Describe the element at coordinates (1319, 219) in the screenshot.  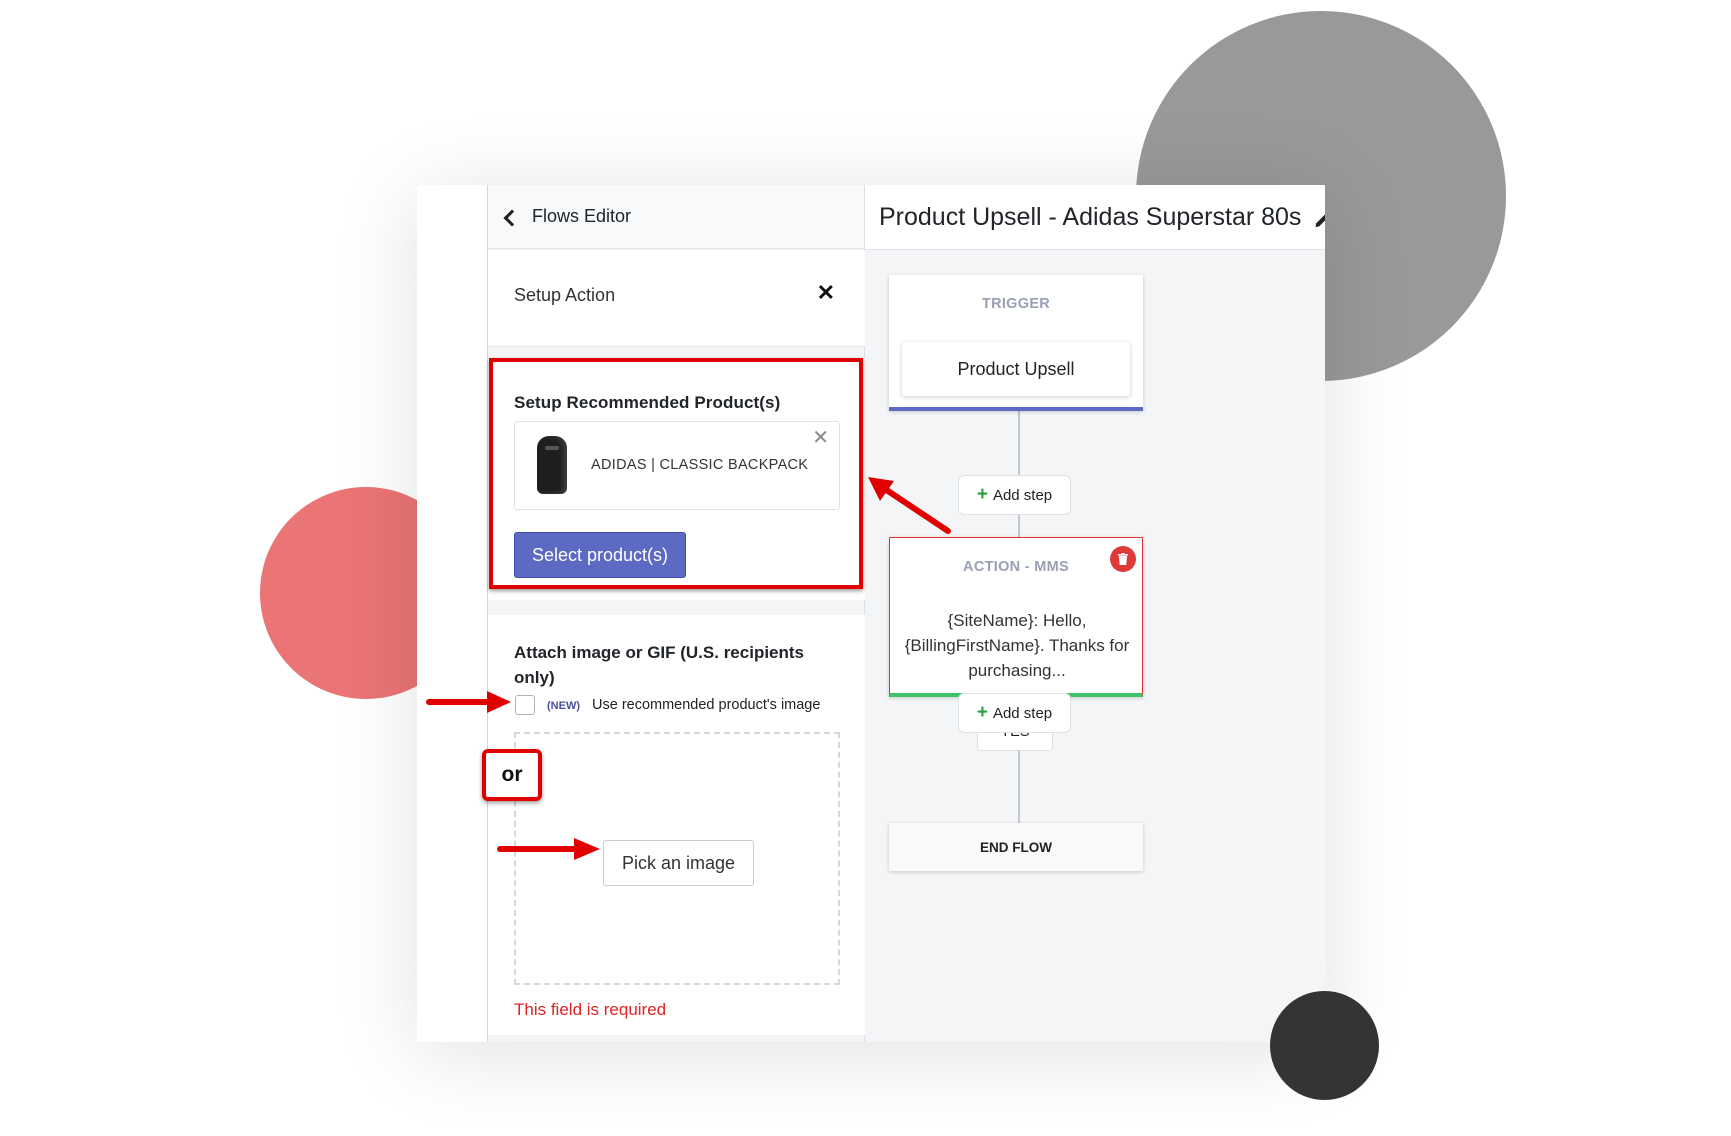
I see `pencil-icon` at that location.